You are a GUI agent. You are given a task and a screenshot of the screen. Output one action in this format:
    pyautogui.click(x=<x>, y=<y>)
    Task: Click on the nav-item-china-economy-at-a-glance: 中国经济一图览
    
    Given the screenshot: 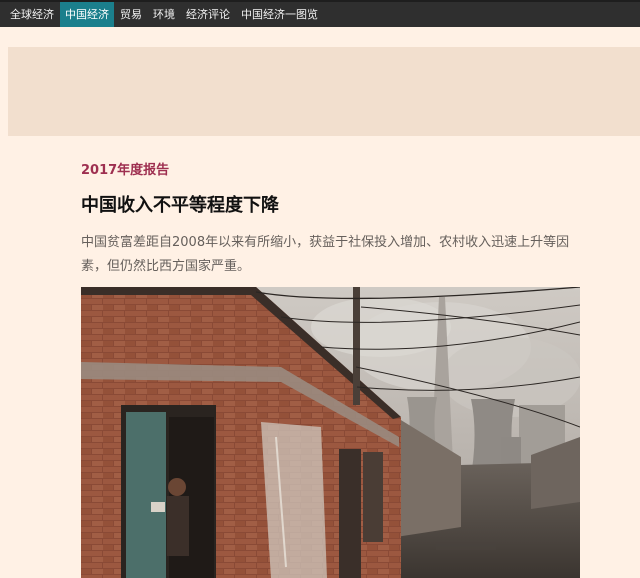 What is the action you would take?
    pyautogui.click(x=279, y=14)
    